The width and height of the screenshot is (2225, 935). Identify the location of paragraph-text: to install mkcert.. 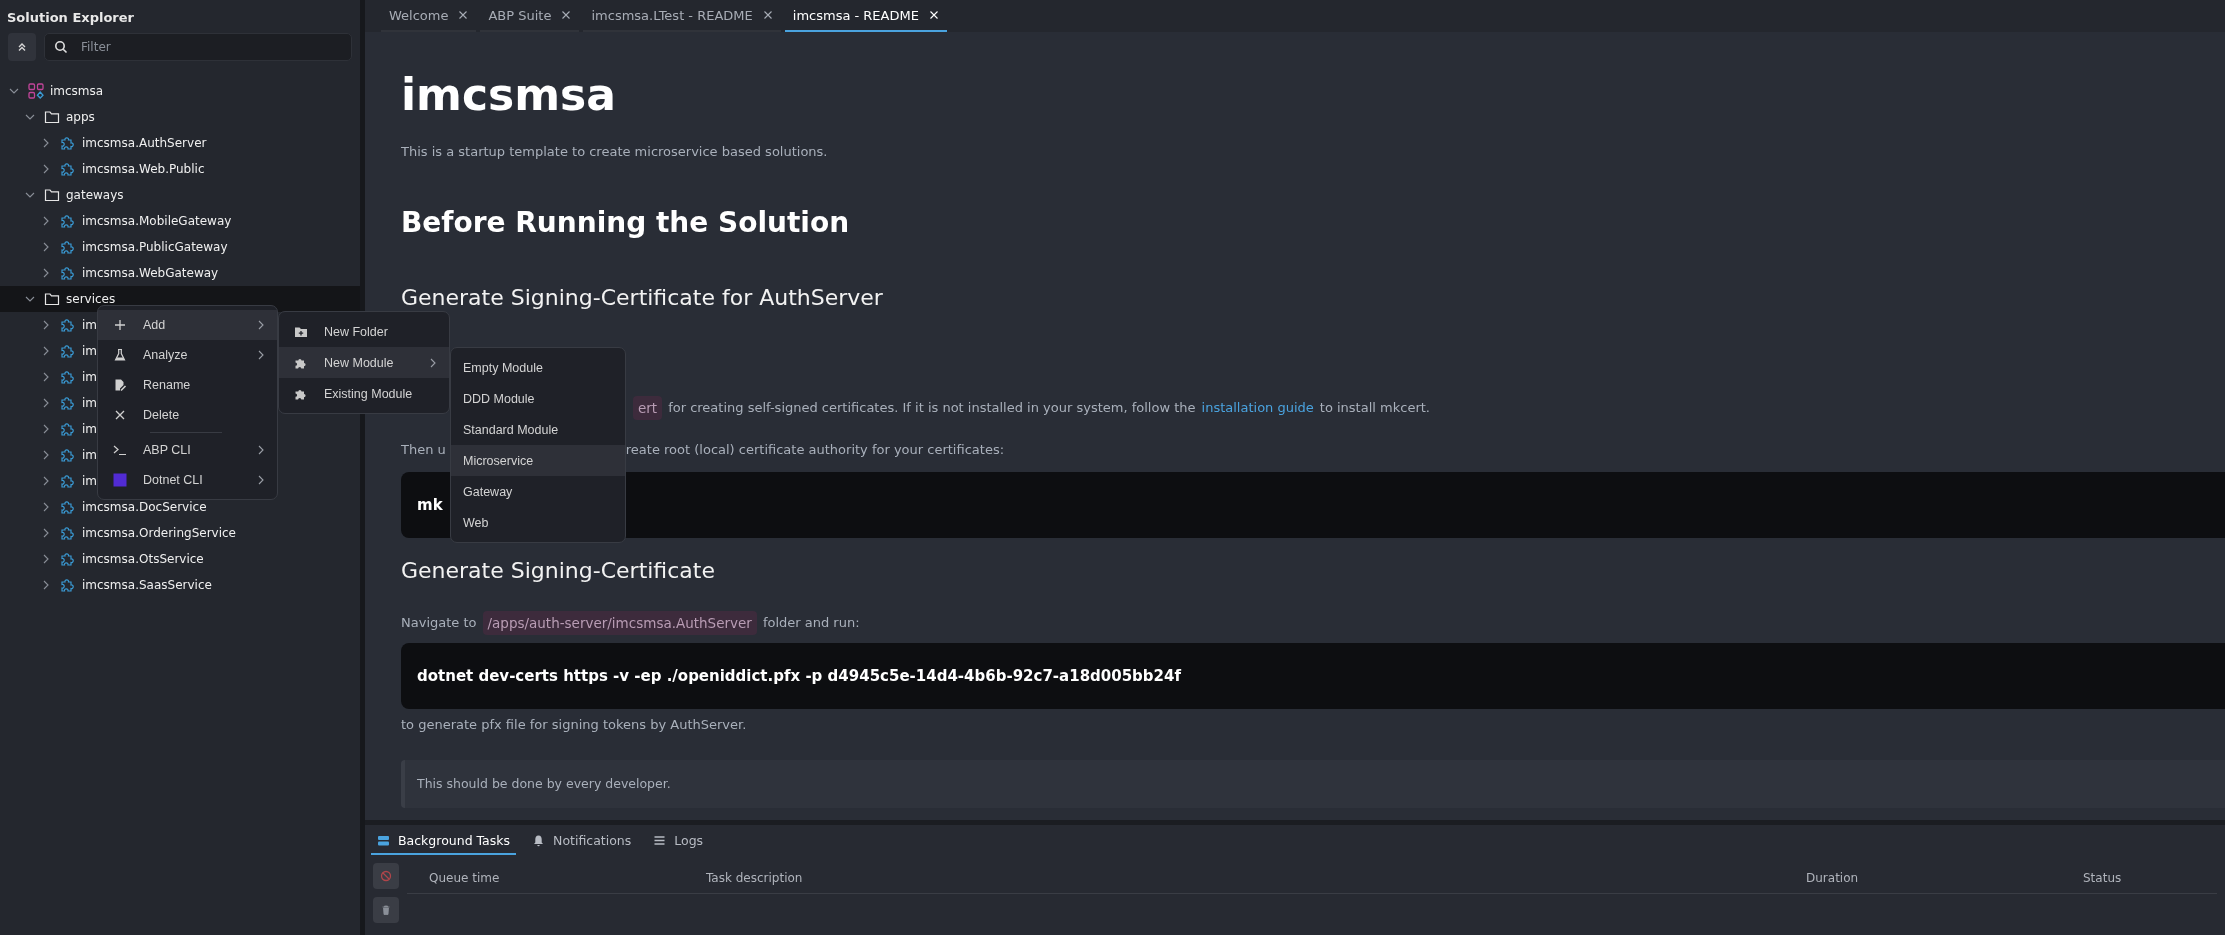
(1374, 408).